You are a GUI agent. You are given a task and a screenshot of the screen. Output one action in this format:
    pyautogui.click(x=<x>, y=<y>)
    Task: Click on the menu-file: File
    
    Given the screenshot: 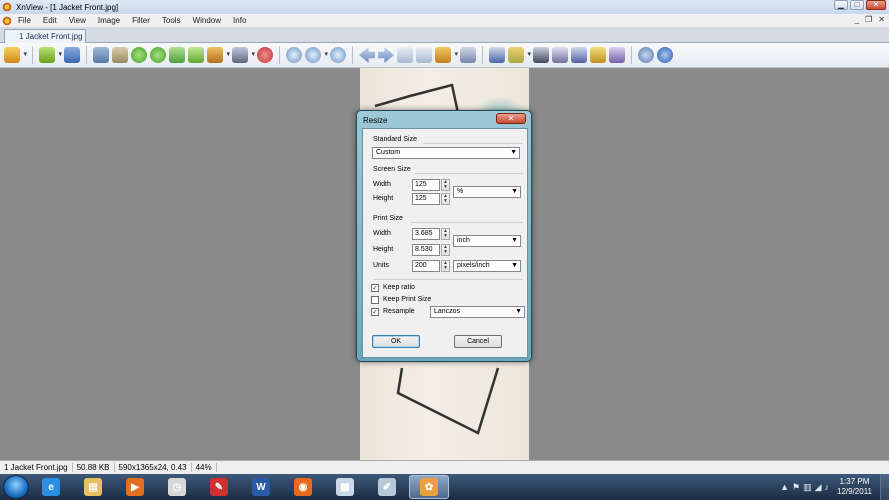 What is the action you would take?
    pyautogui.click(x=24, y=20)
    